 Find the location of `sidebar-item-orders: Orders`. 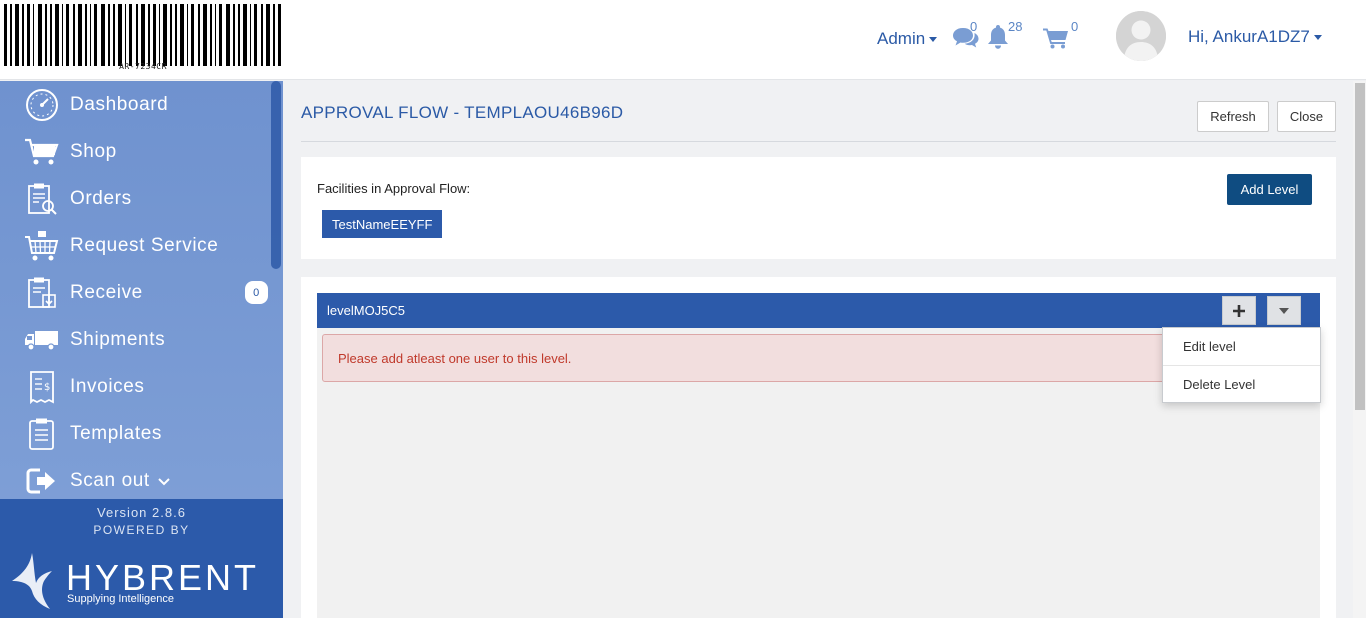

sidebar-item-orders: Orders is located at coordinates (135, 198).